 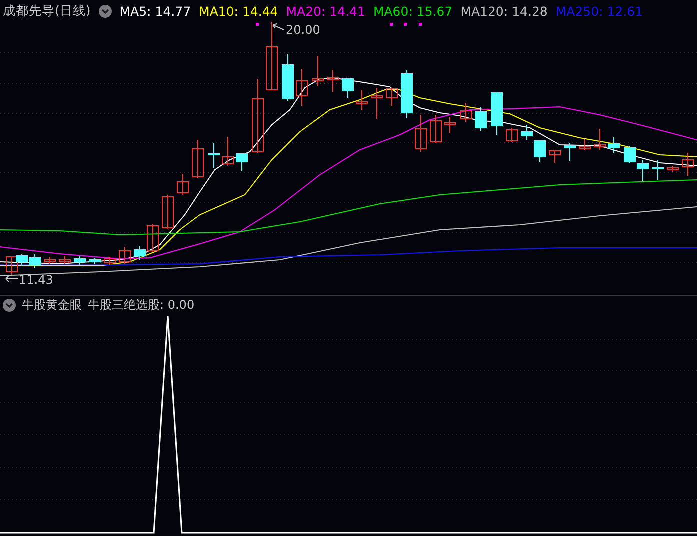 What do you see at coordinates (12, 279) in the screenshot?
I see `low-pointer-icon` at bounding box center [12, 279].